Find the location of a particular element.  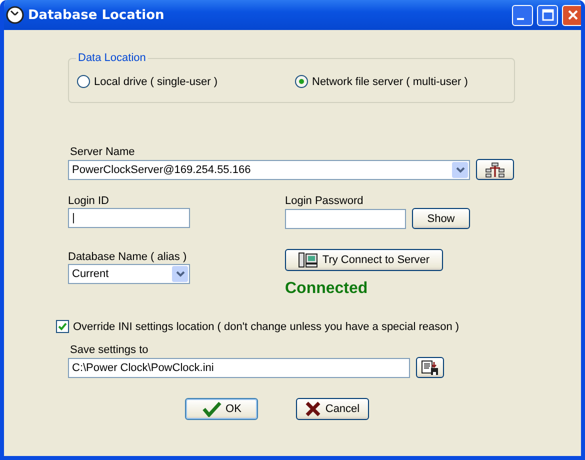

database-name-combo: Current is located at coordinates (129, 274).